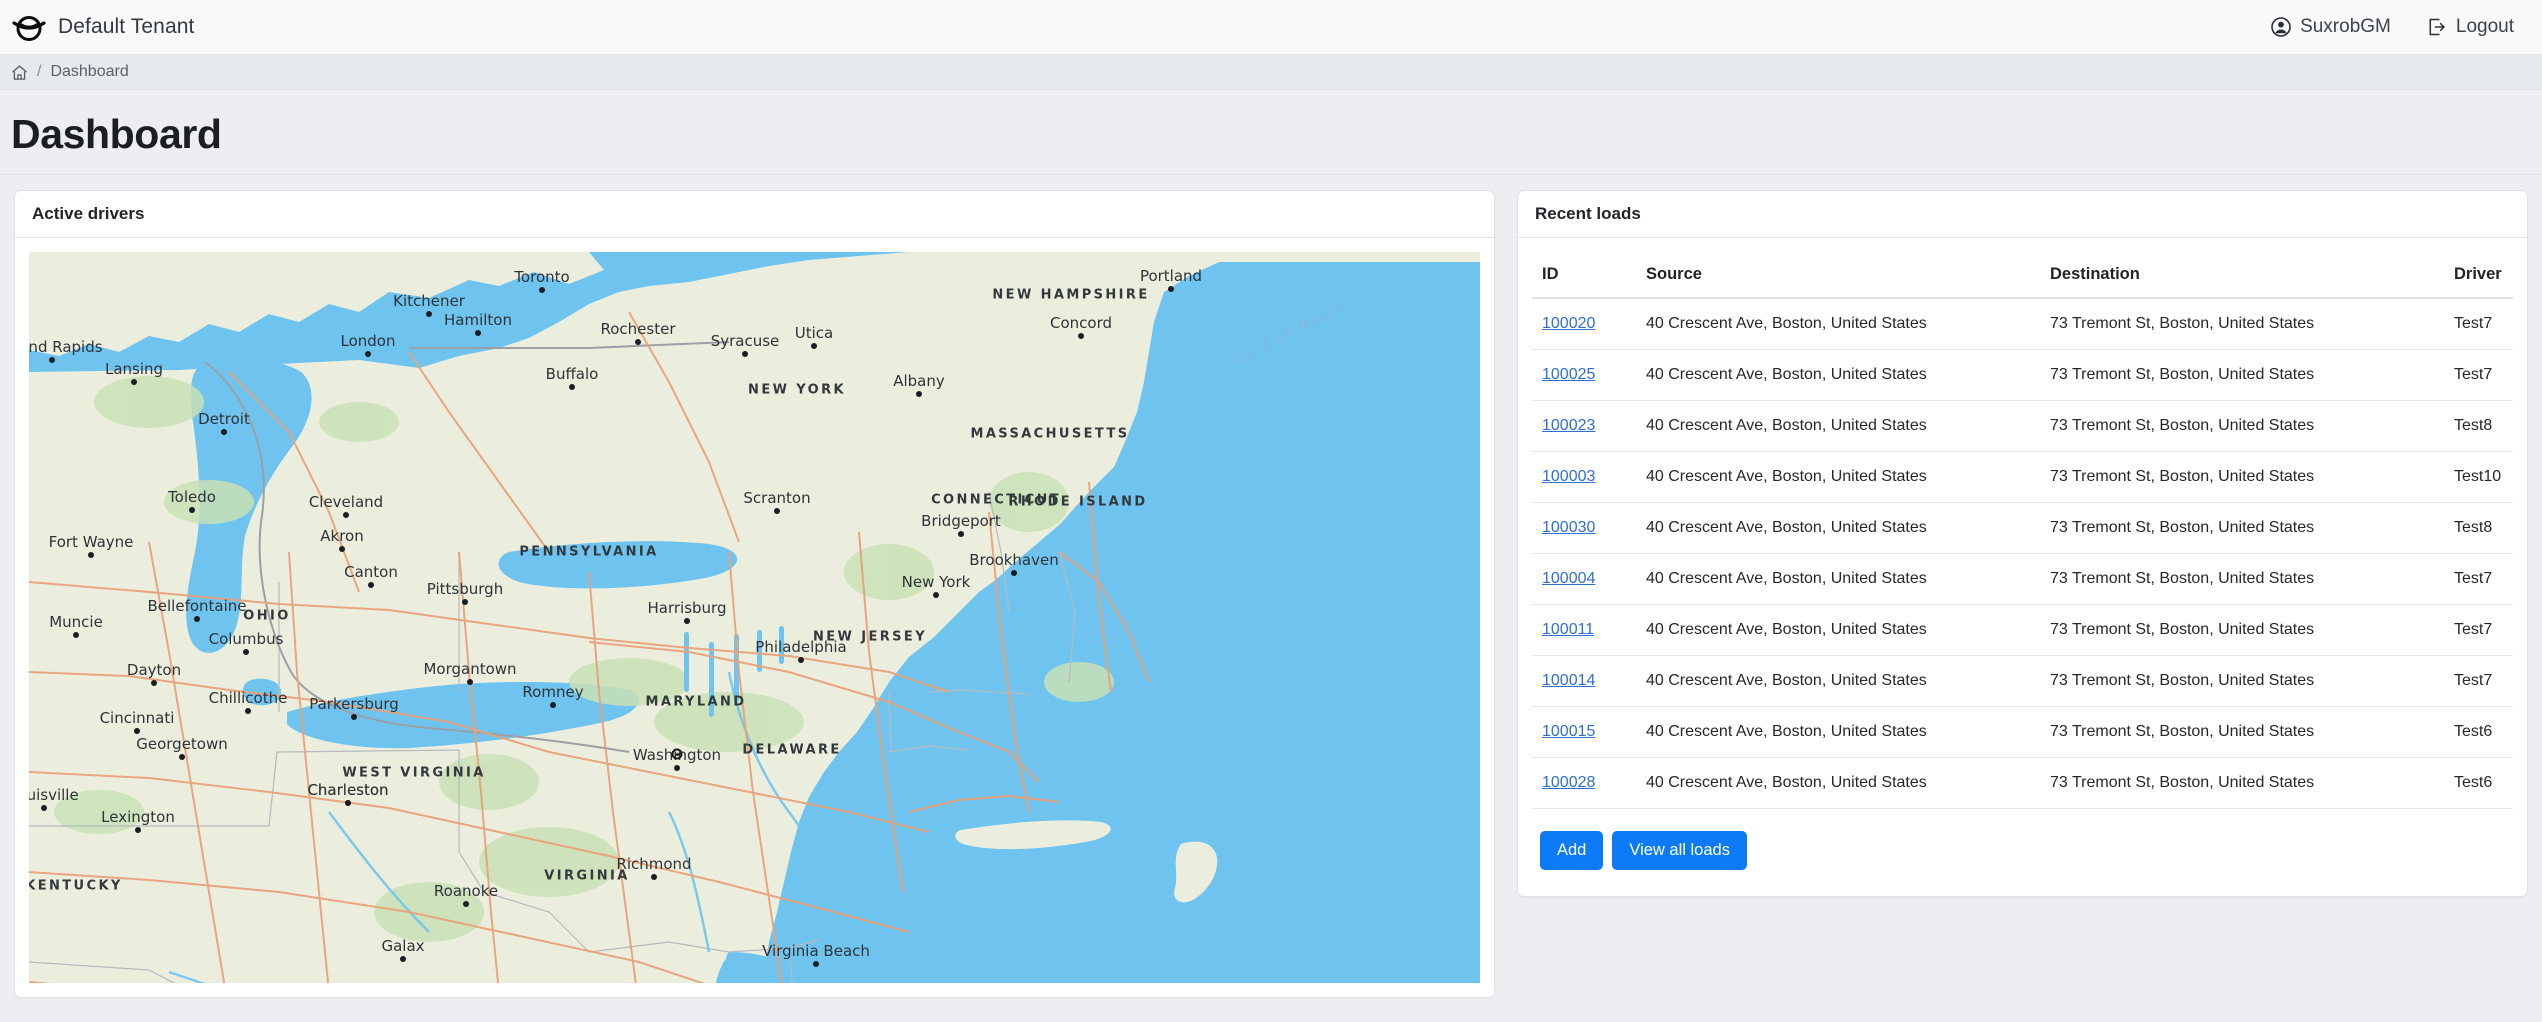 This screenshot has height=1022, width=2542. What do you see at coordinates (1568, 374) in the screenshot?
I see `load-id-link: 100025` at bounding box center [1568, 374].